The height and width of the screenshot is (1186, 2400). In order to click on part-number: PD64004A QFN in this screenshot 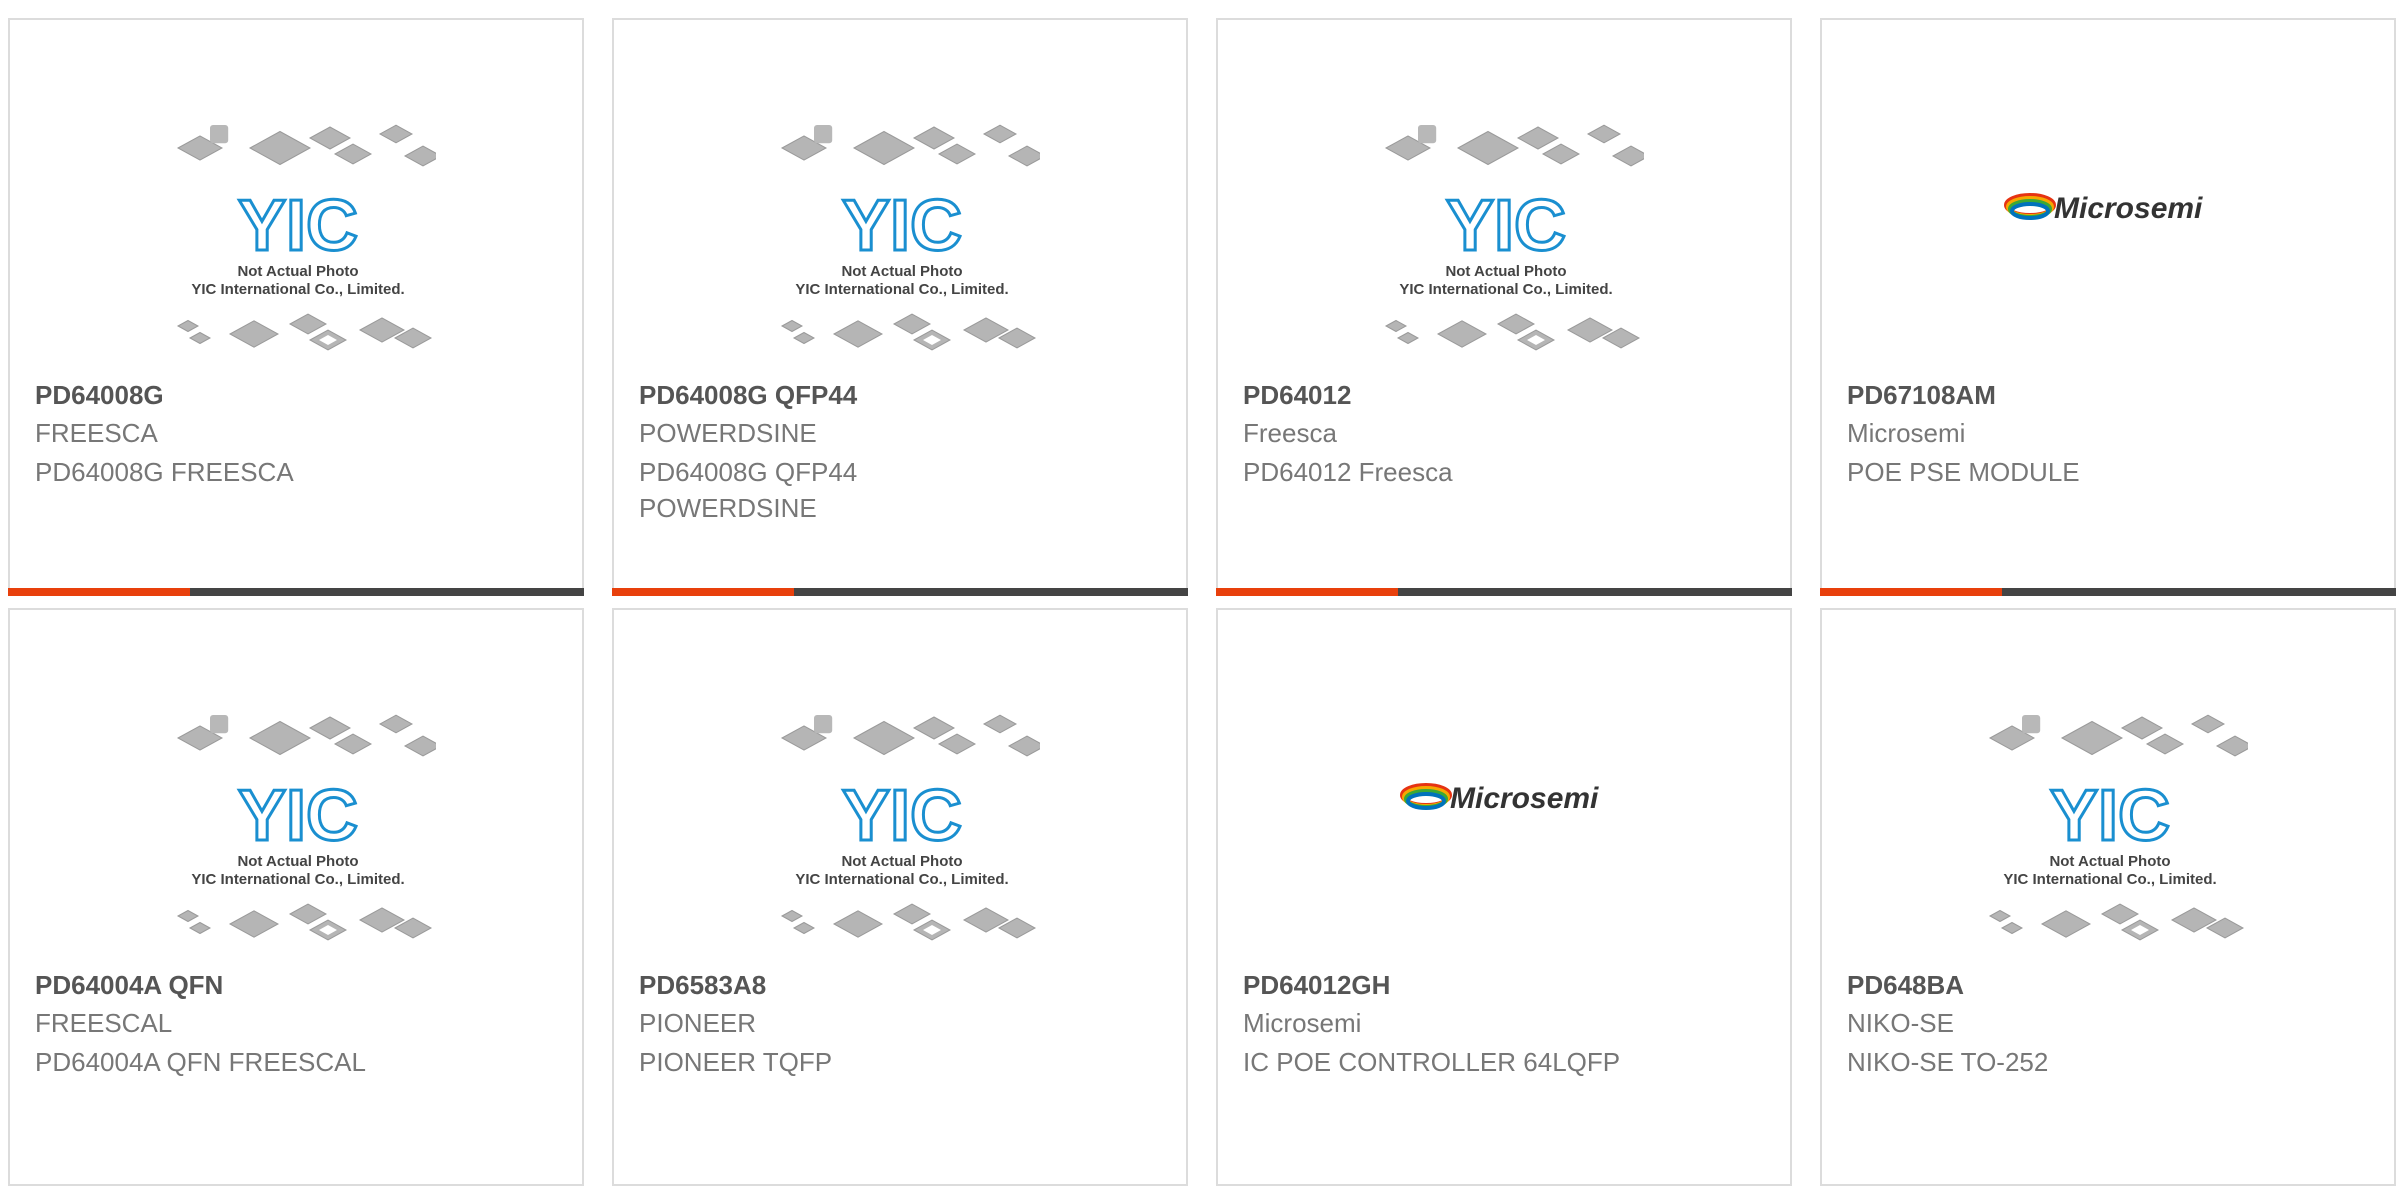, I will do `click(129, 985)`.